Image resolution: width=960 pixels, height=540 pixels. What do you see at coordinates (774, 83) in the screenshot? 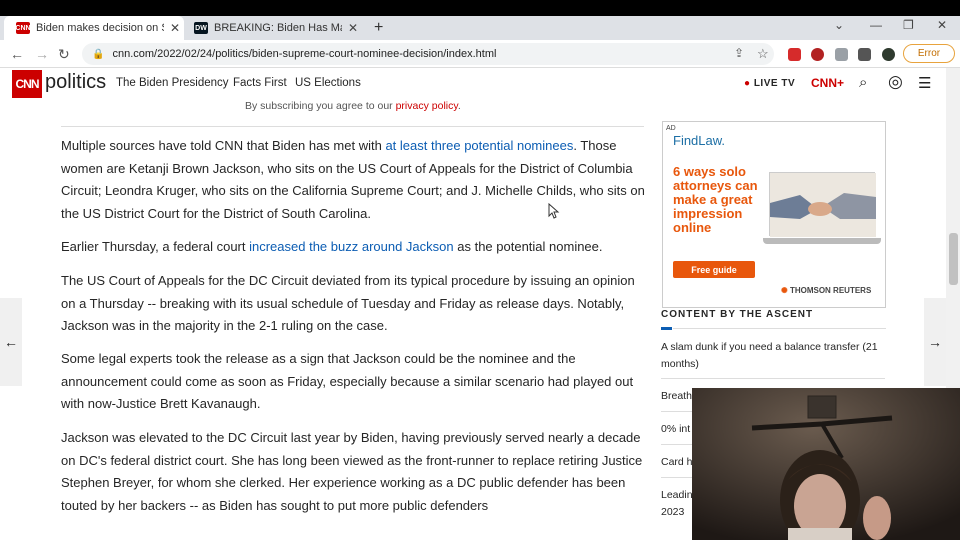
I see `live-tv-label: LIVE TV` at bounding box center [774, 83].